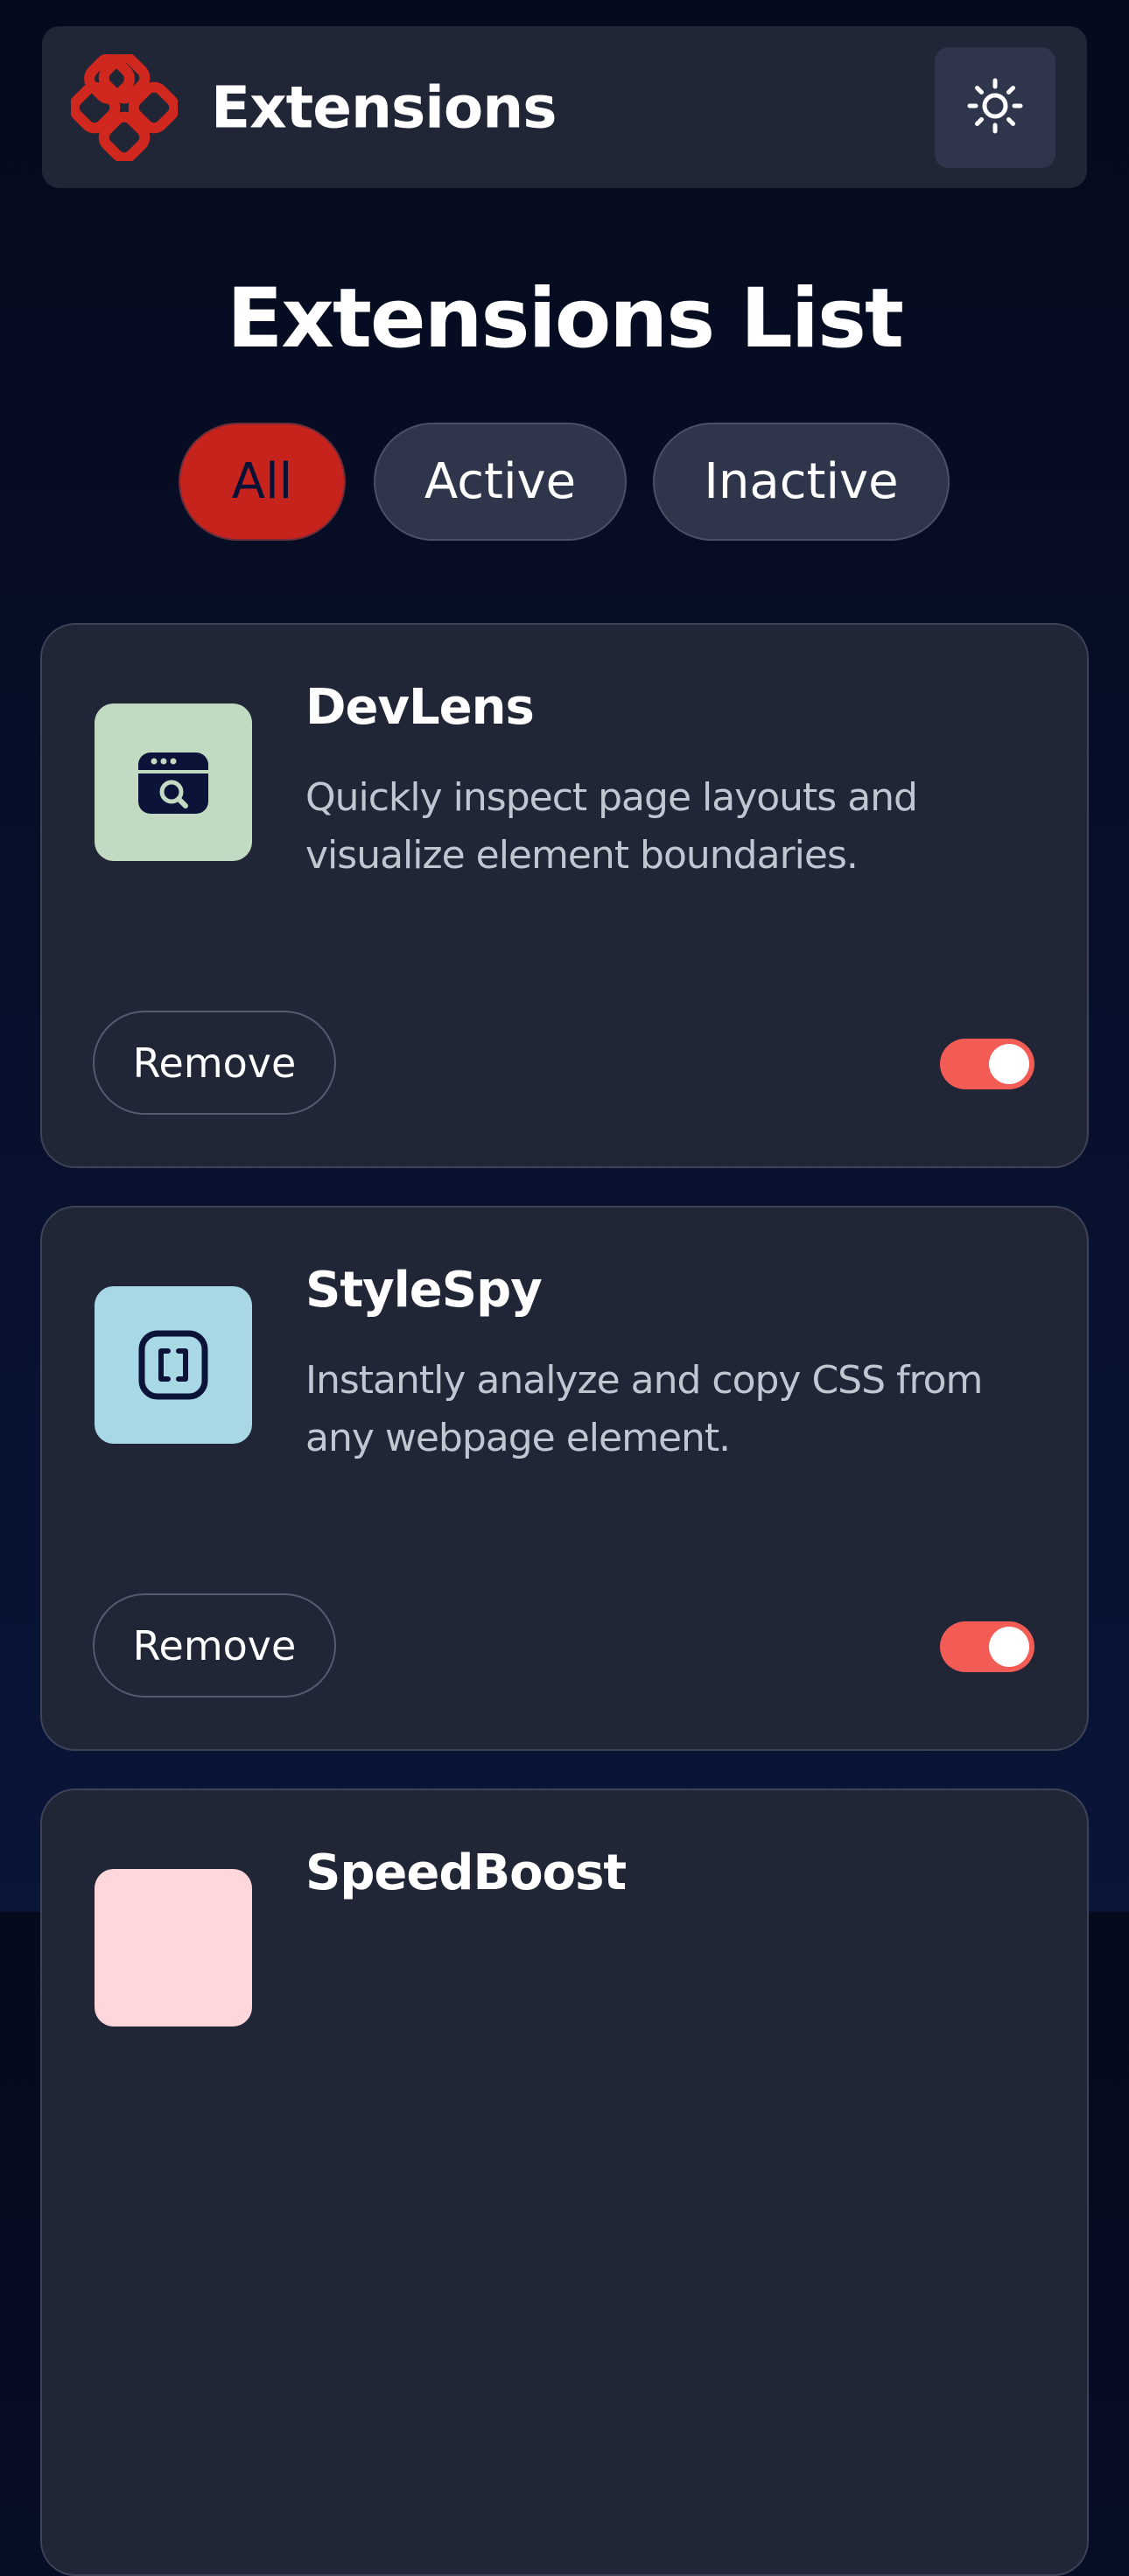 The image size is (1129, 2576). Describe the element at coordinates (466, 1872) in the screenshot. I see `extension-name: SpeedBoost` at that location.